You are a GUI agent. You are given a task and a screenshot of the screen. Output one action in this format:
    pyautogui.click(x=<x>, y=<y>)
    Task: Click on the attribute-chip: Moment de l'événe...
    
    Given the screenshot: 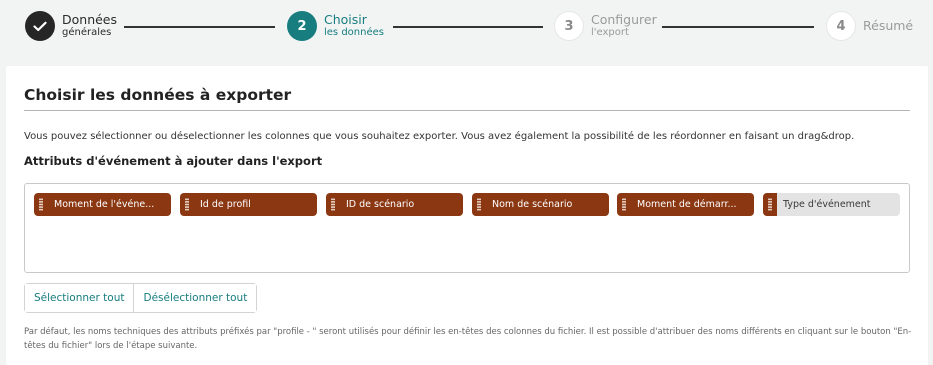 What is the action you would take?
    pyautogui.click(x=102, y=204)
    